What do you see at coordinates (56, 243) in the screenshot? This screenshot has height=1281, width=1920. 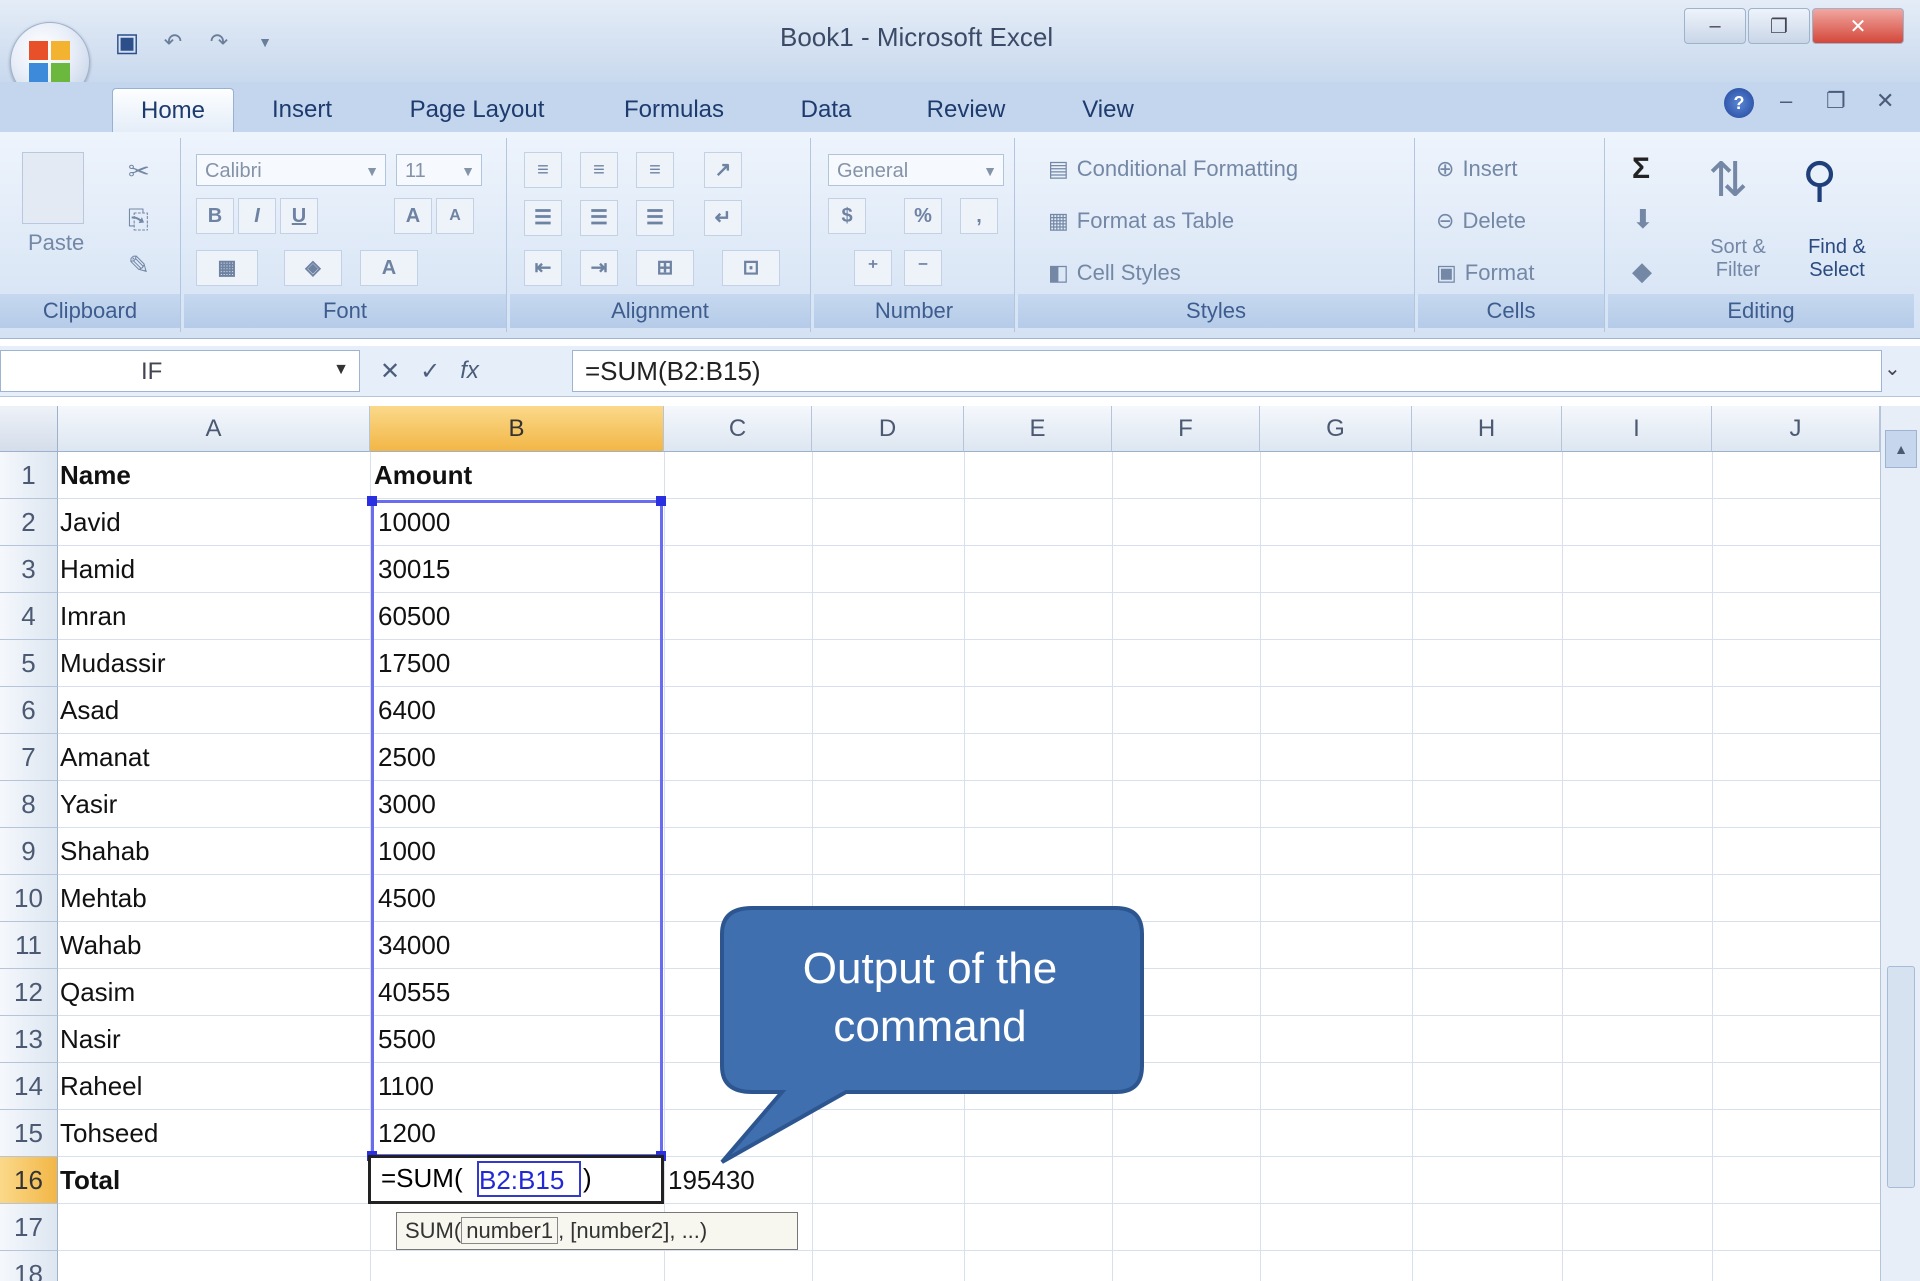 I see `paste-button: Paste` at bounding box center [56, 243].